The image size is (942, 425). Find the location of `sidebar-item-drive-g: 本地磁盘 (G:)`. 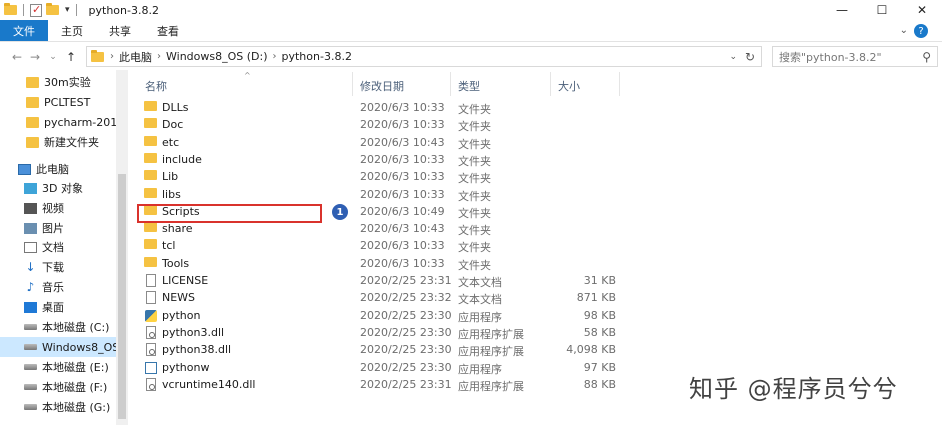

sidebar-item-drive-g: 本地磁盘 (G:) is located at coordinates (58, 407).